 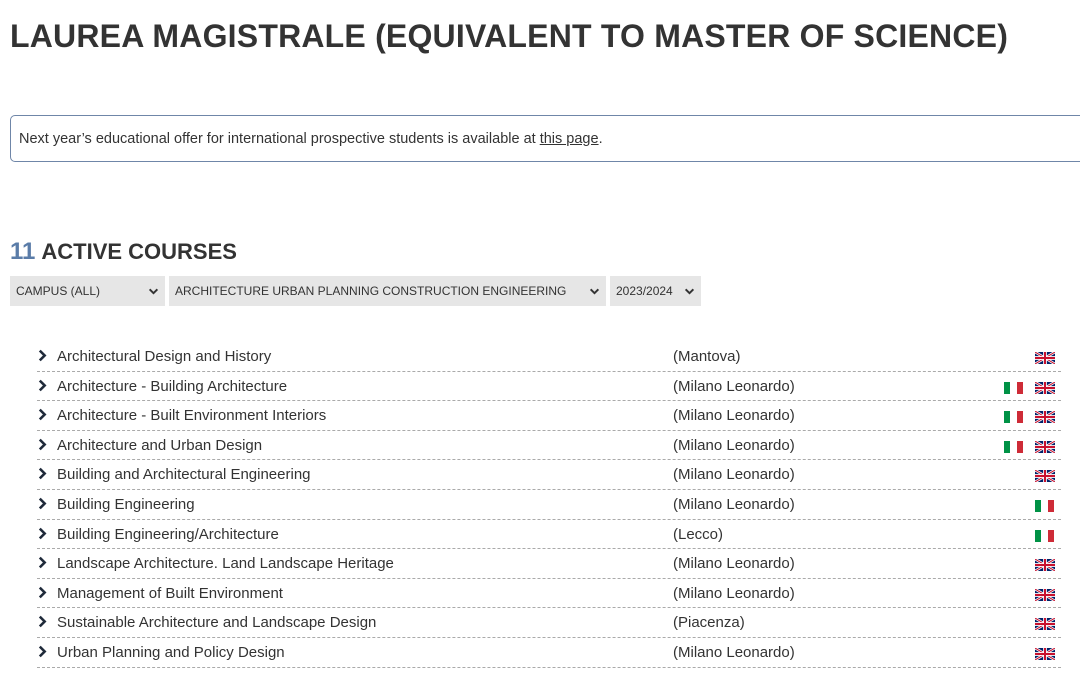 I want to click on course-name-link: Architecture - Building Architecture, so click(x=172, y=386).